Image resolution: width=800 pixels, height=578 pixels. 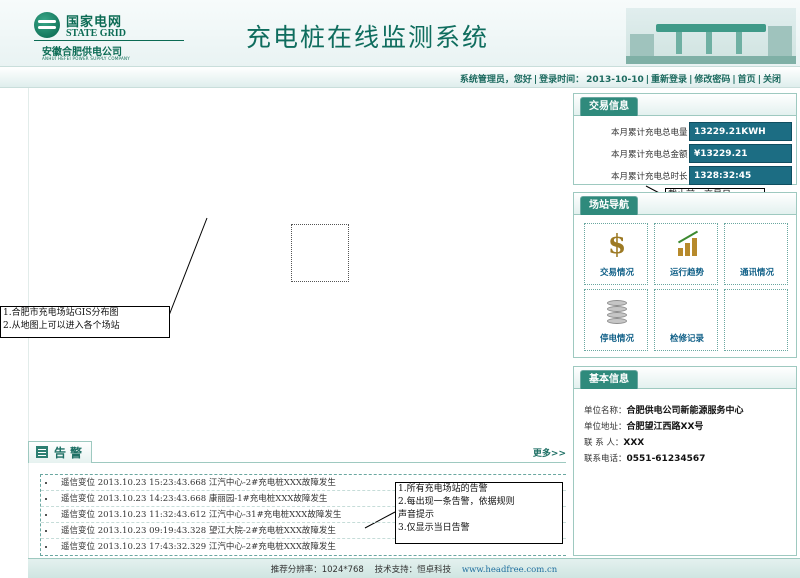 I want to click on trade-label: 本月累计充电总时长：, so click(x=653, y=177).